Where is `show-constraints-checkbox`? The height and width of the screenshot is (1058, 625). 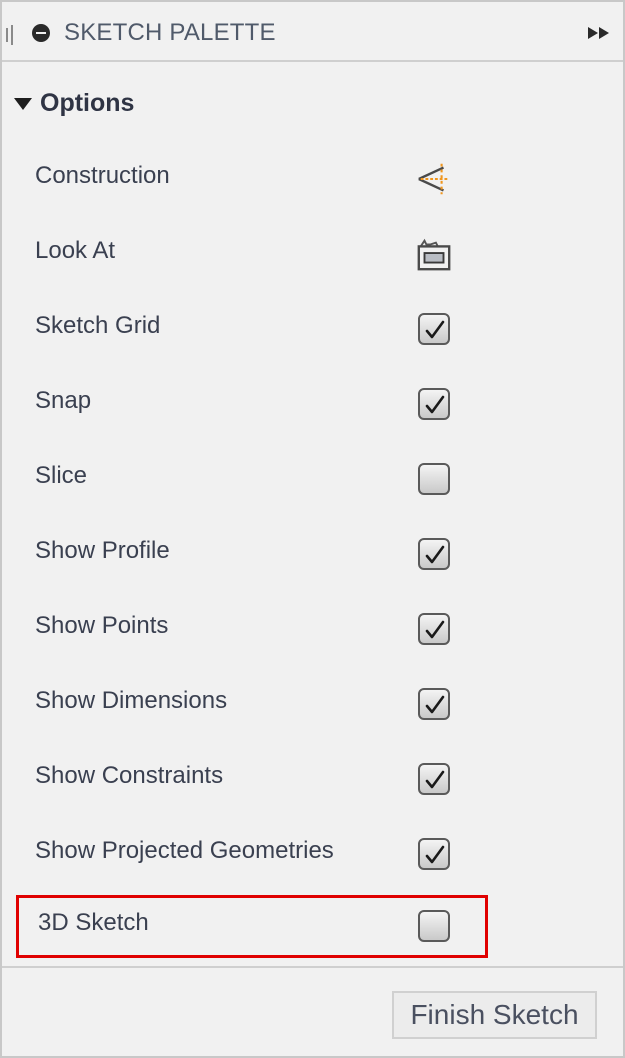 show-constraints-checkbox is located at coordinates (434, 779).